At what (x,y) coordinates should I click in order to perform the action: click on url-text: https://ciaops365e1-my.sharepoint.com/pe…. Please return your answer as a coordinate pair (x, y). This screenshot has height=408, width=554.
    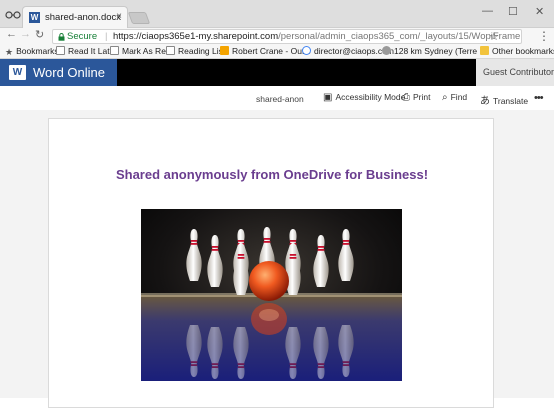
    Looking at the image, I should click on (317, 36).